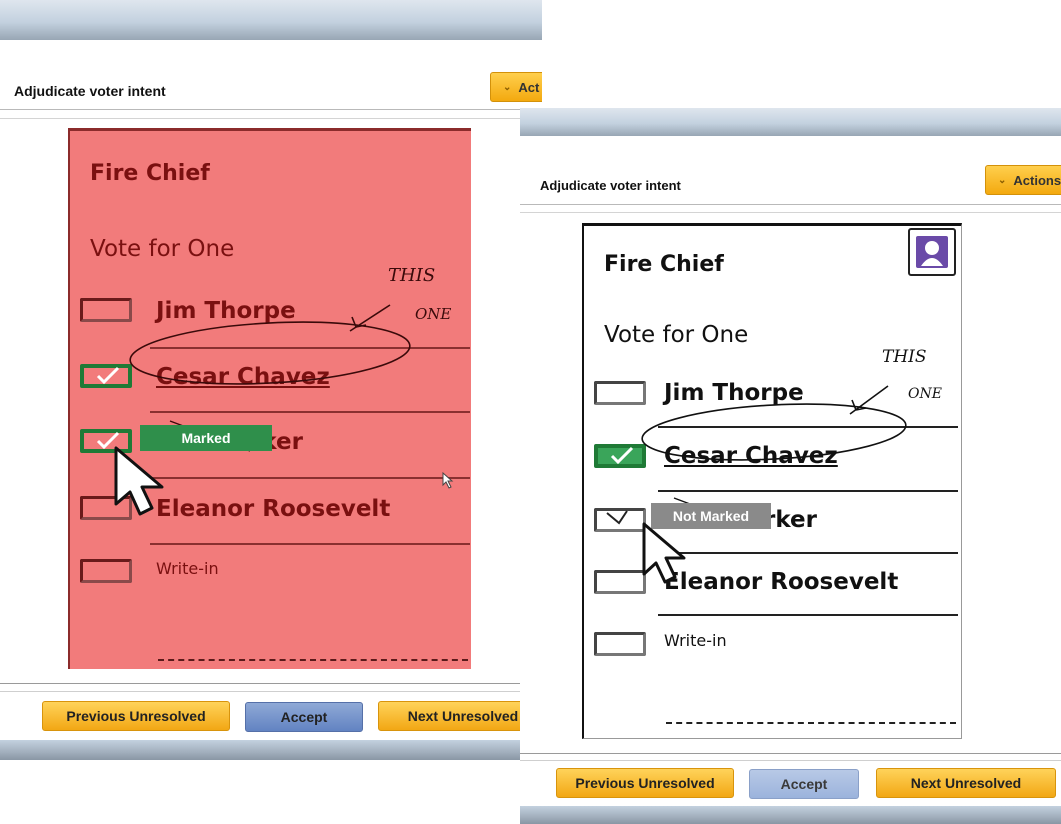 Image resolution: width=1061 pixels, height=824 pixels. What do you see at coordinates (516, 87) in the screenshot?
I see `actions-button: ⌄ Act` at bounding box center [516, 87].